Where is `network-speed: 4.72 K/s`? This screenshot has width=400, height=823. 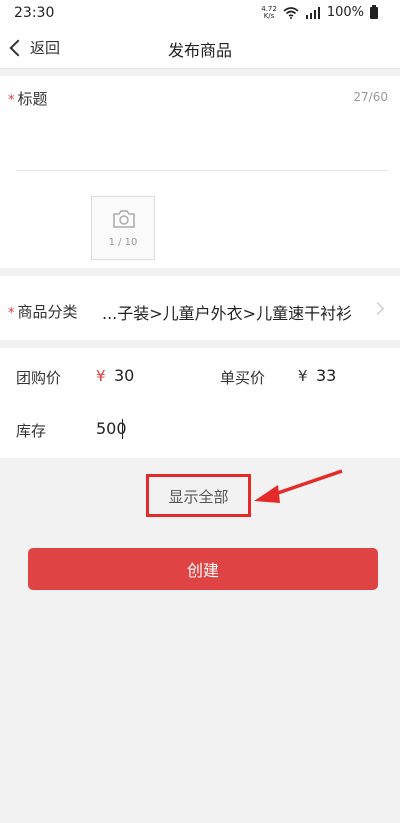
network-speed: 4.72 K/s is located at coordinates (269, 12).